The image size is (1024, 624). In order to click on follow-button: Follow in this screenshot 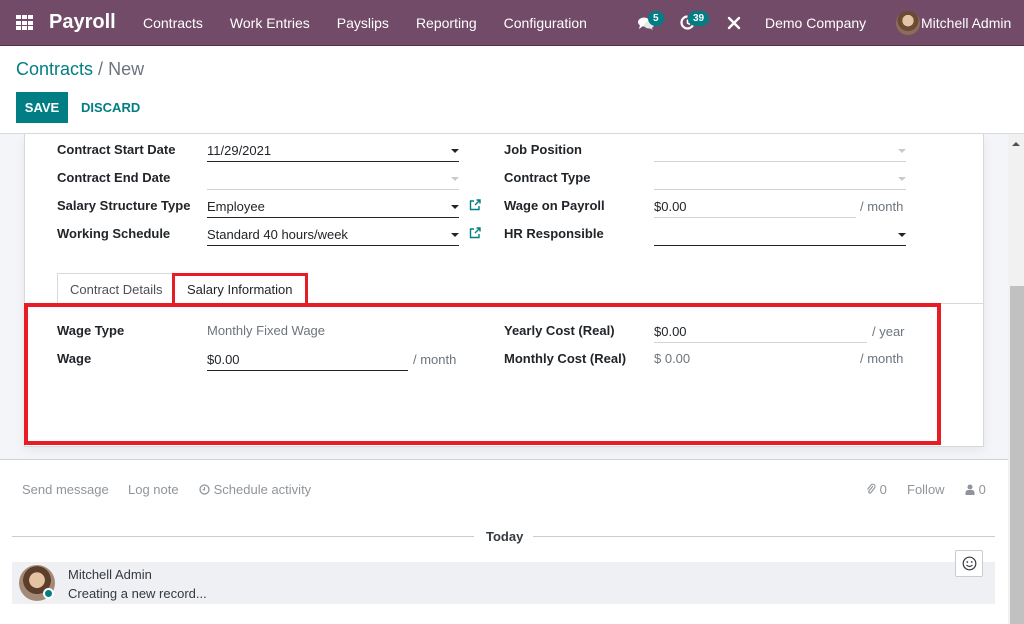, I will do `click(926, 489)`.